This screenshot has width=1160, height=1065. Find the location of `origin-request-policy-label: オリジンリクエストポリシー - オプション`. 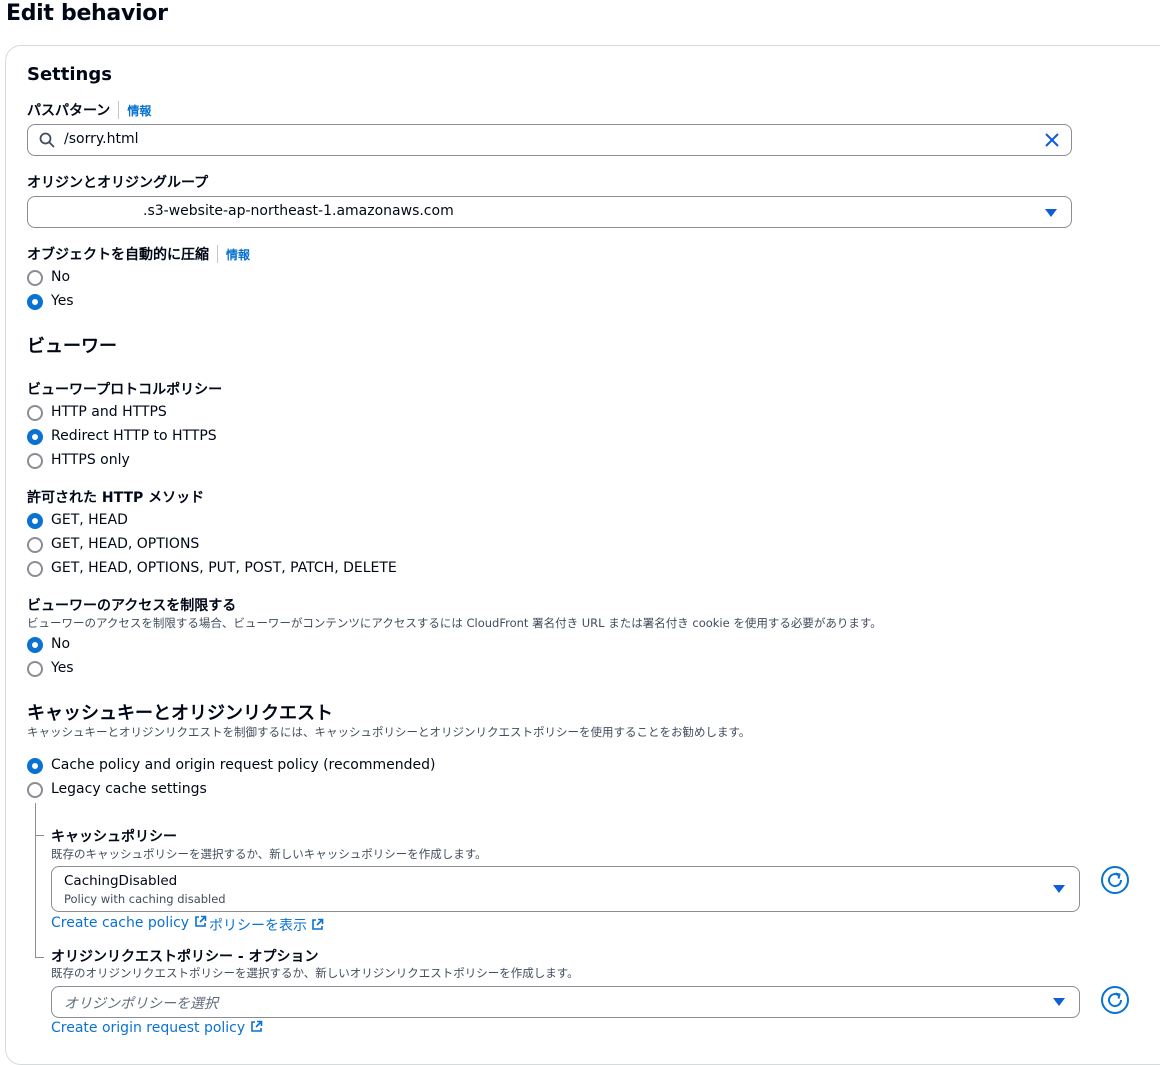

origin-request-policy-label: オリジンリクエストポリシー - オプション is located at coordinates (185, 957).